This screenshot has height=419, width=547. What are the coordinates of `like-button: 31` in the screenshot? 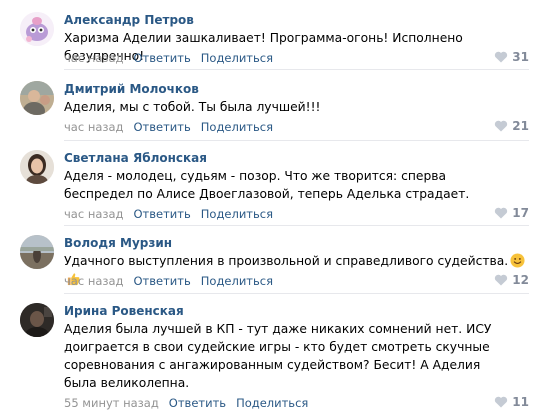 It's located at (511, 57).